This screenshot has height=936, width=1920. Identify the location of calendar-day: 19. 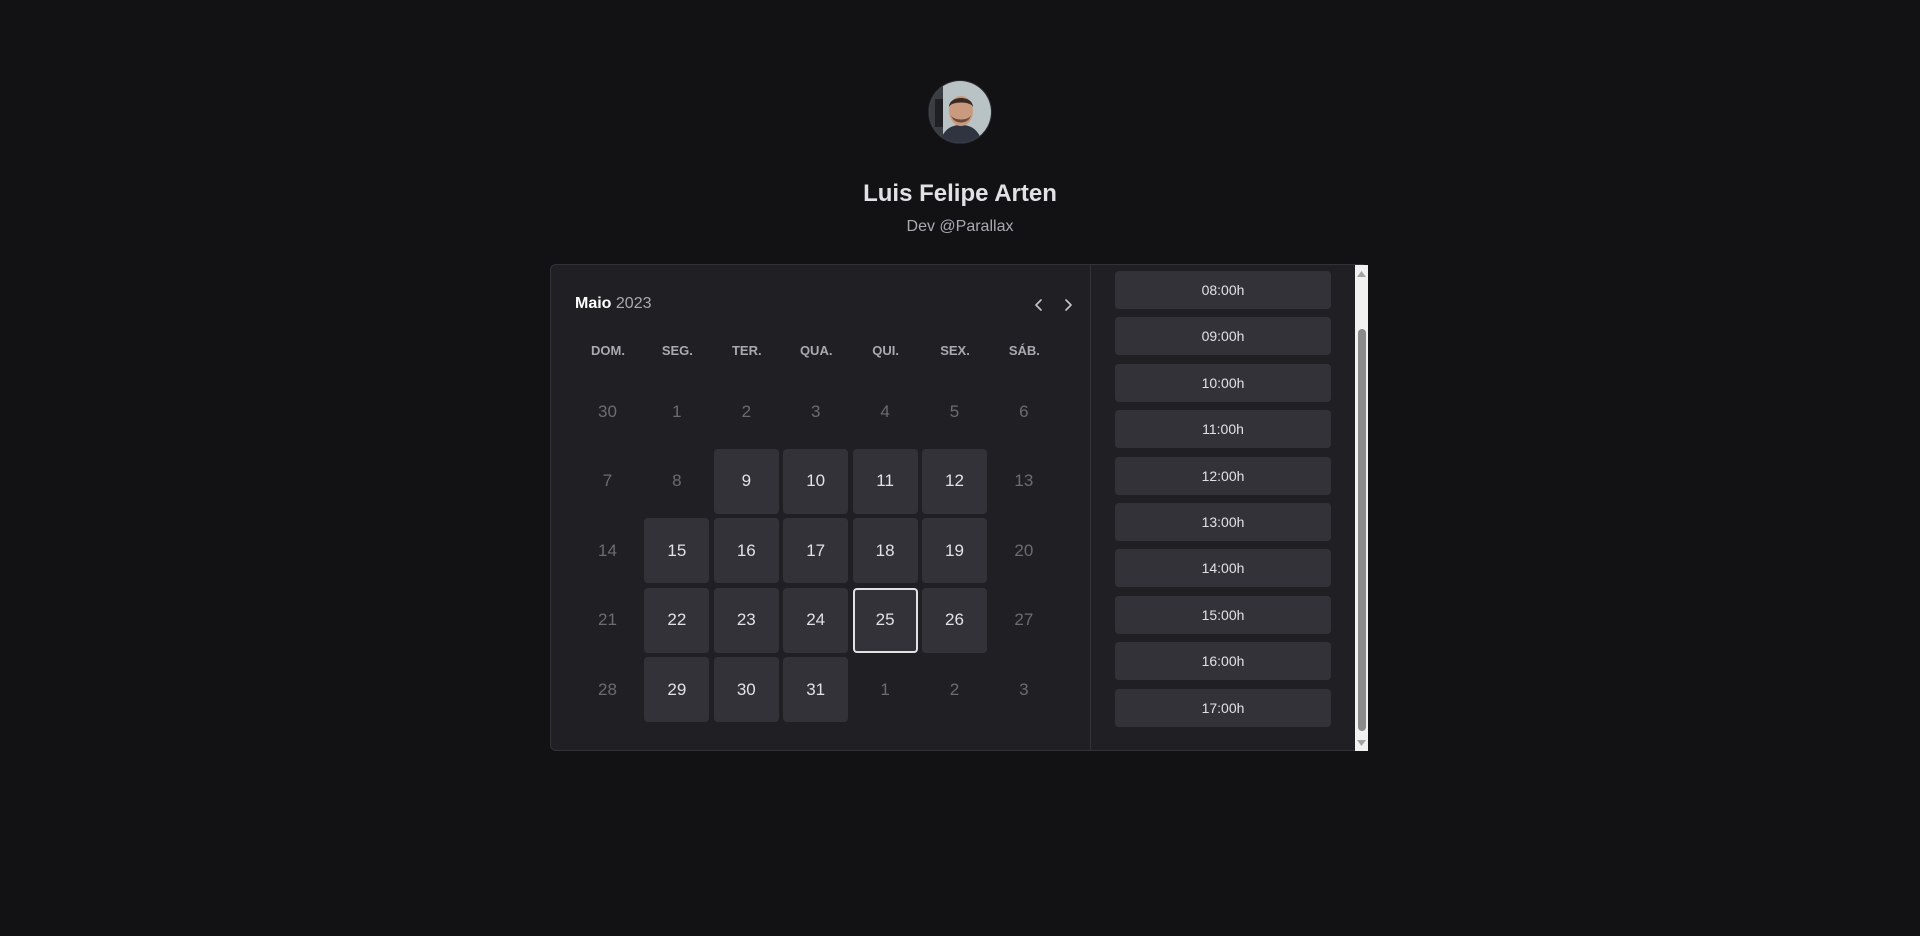
(954, 550).